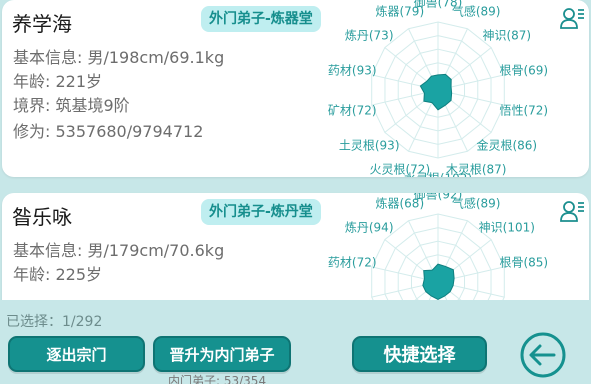 This screenshot has width=591, height=384. What do you see at coordinates (507, 35) in the screenshot?
I see `radar-axis-label: 神识(87)` at bounding box center [507, 35].